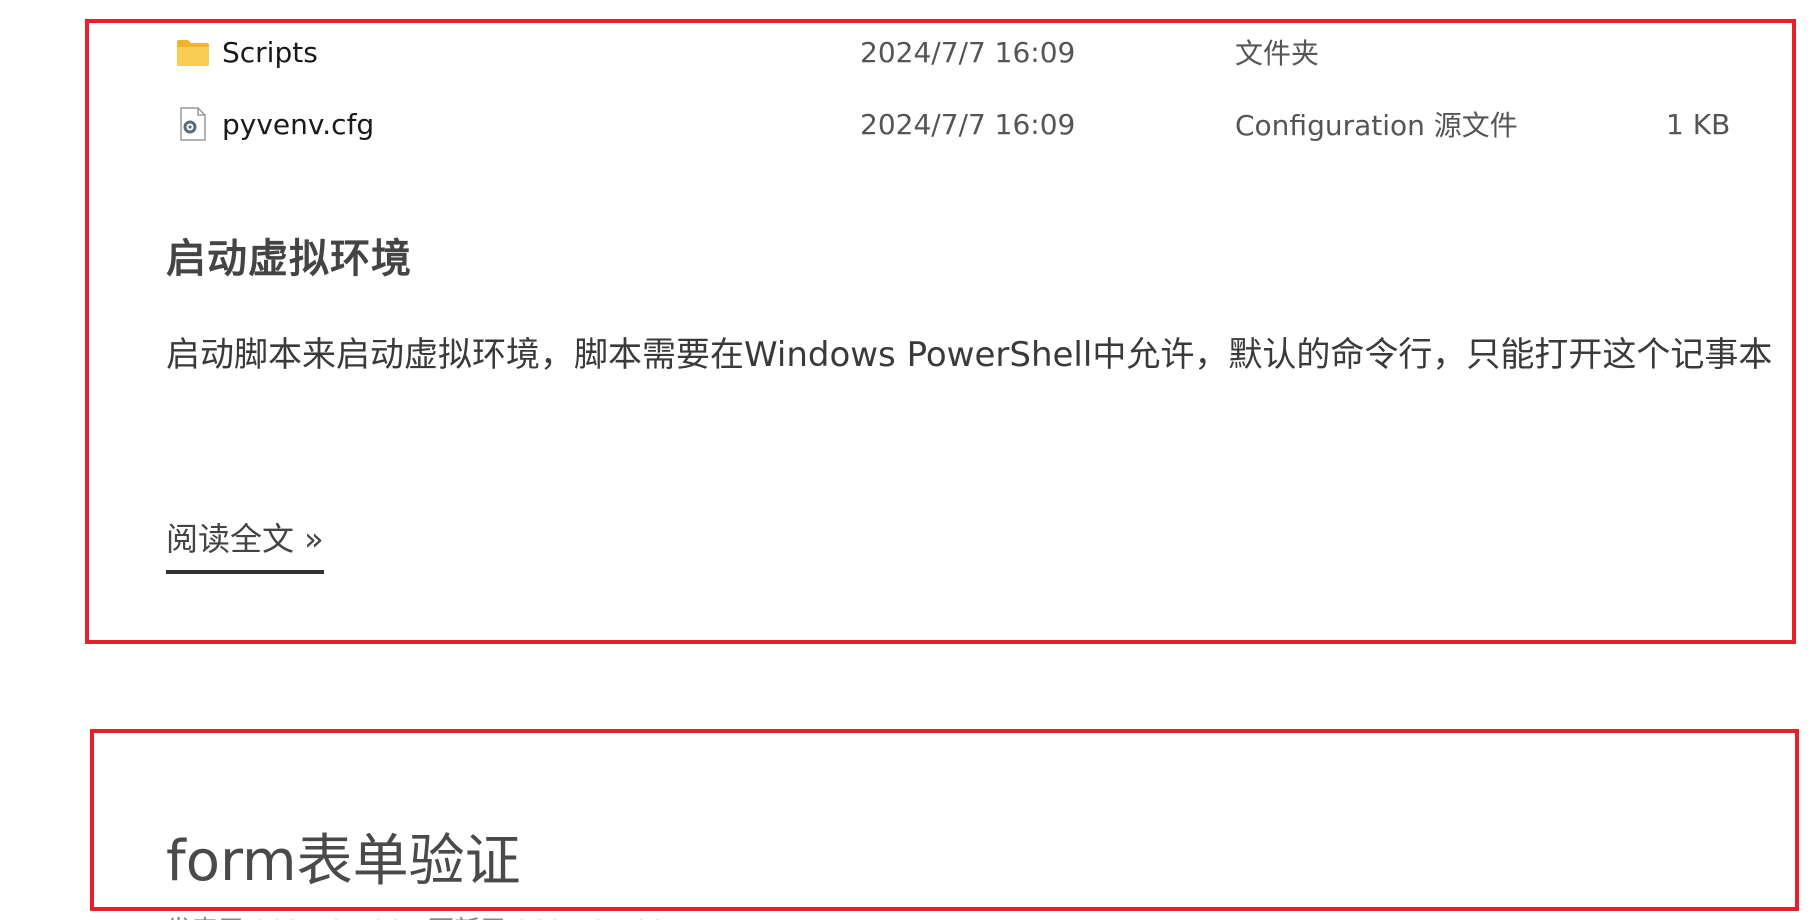 The height and width of the screenshot is (920, 1811). What do you see at coordinates (1277, 53) in the screenshot?
I see `file-type: 文件夹` at bounding box center [1277, 53].